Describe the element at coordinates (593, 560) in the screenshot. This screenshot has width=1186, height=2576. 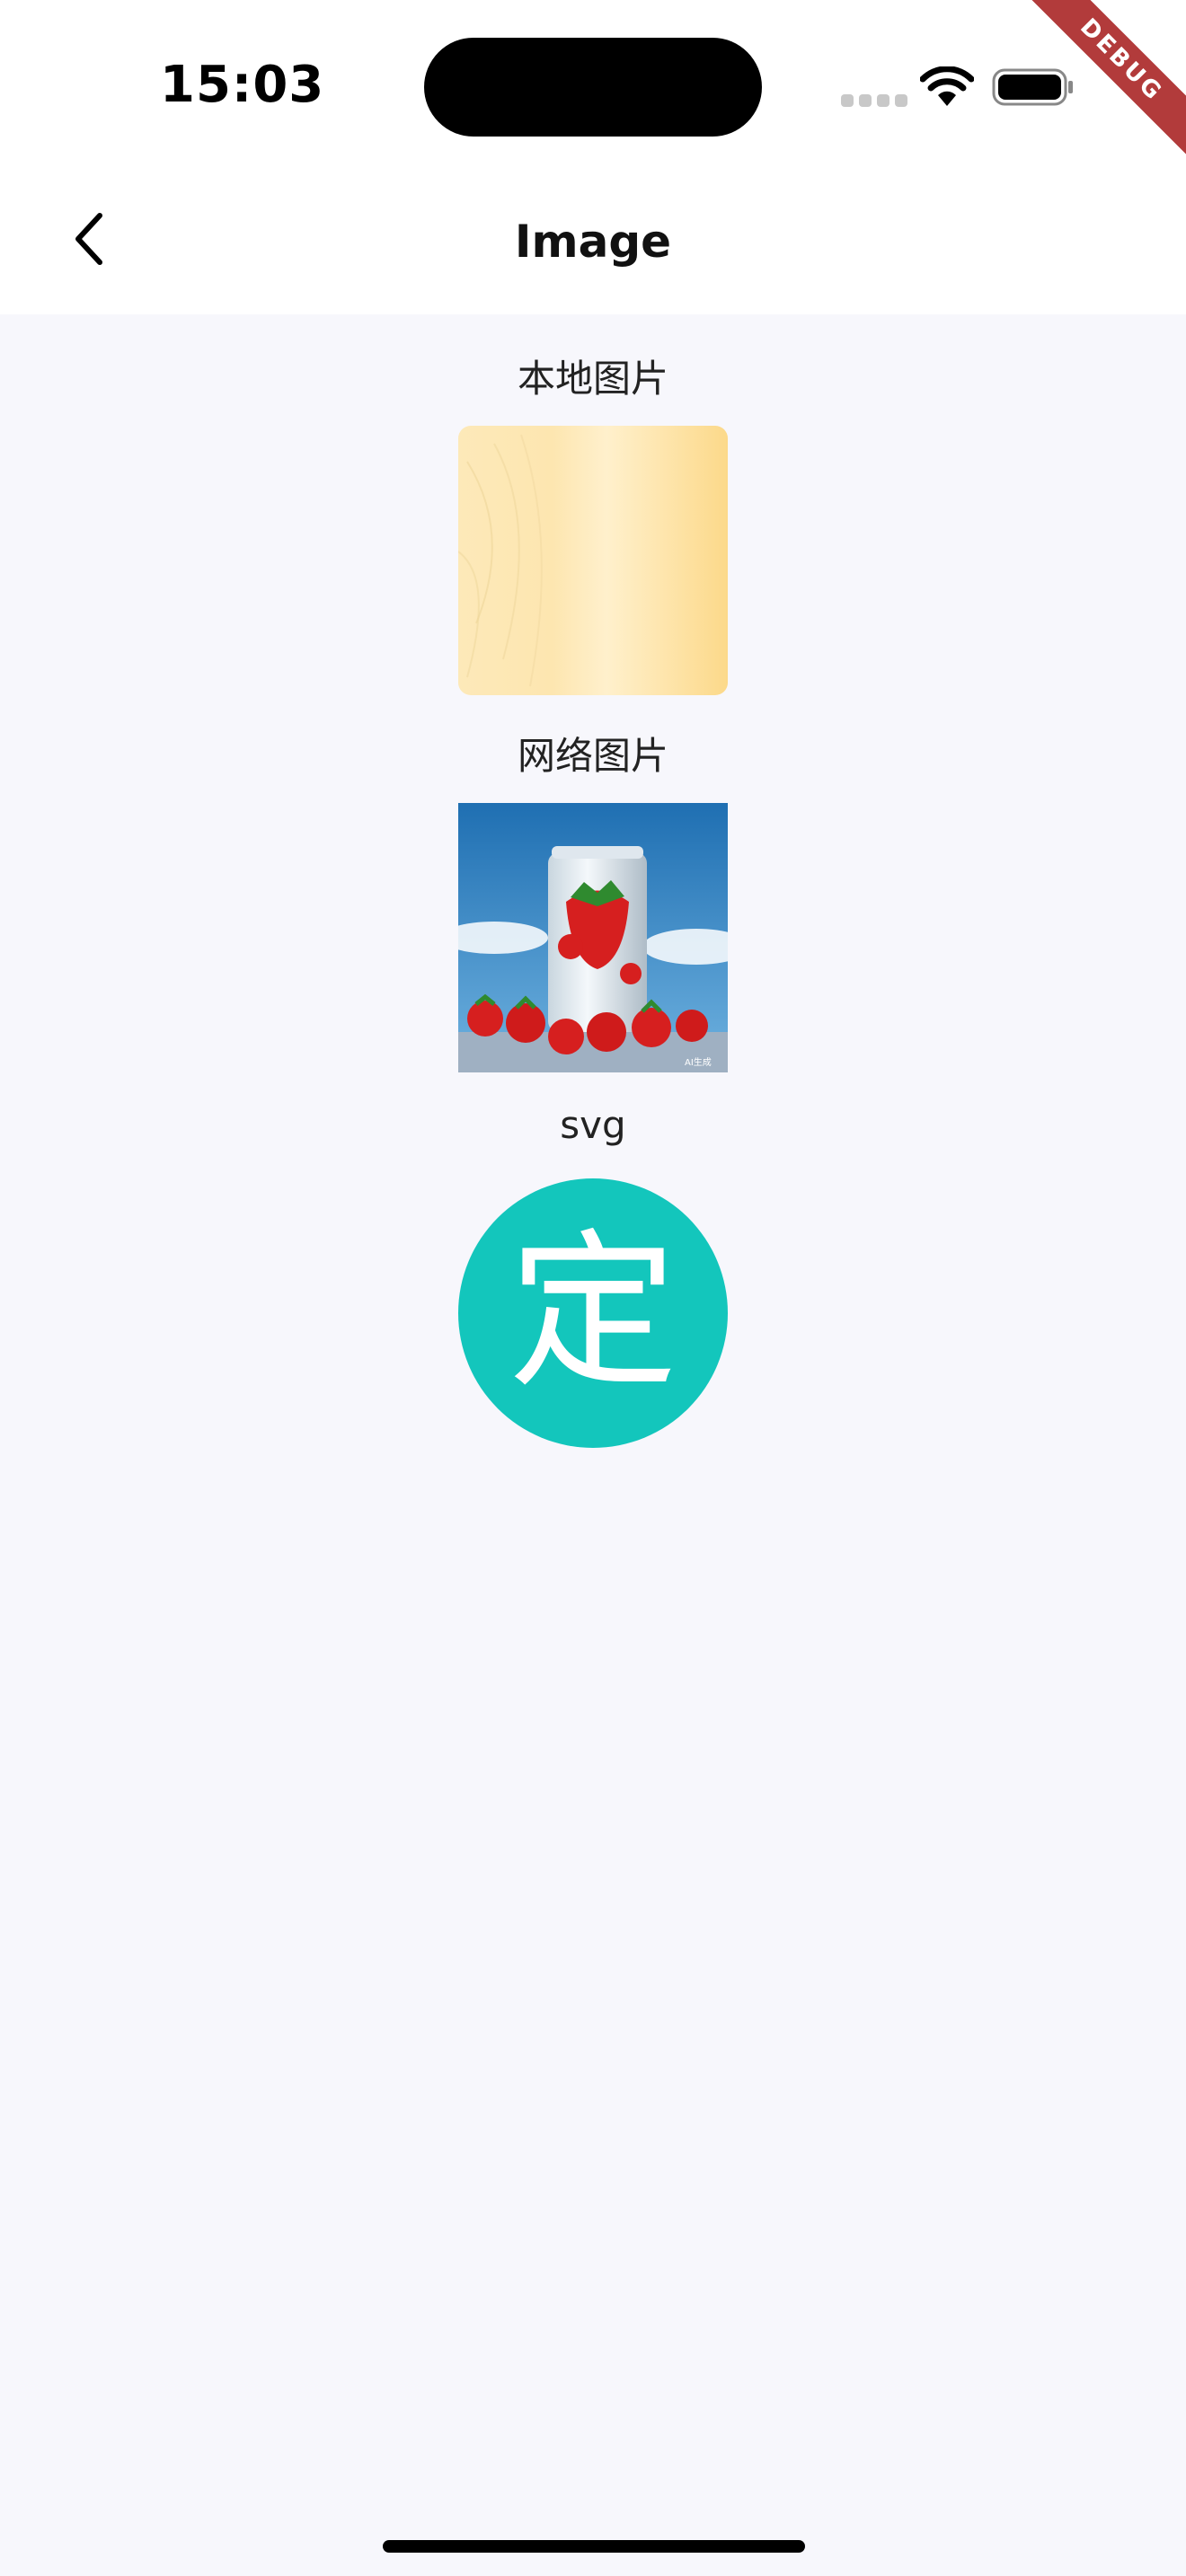
I see `local-image` at that location.